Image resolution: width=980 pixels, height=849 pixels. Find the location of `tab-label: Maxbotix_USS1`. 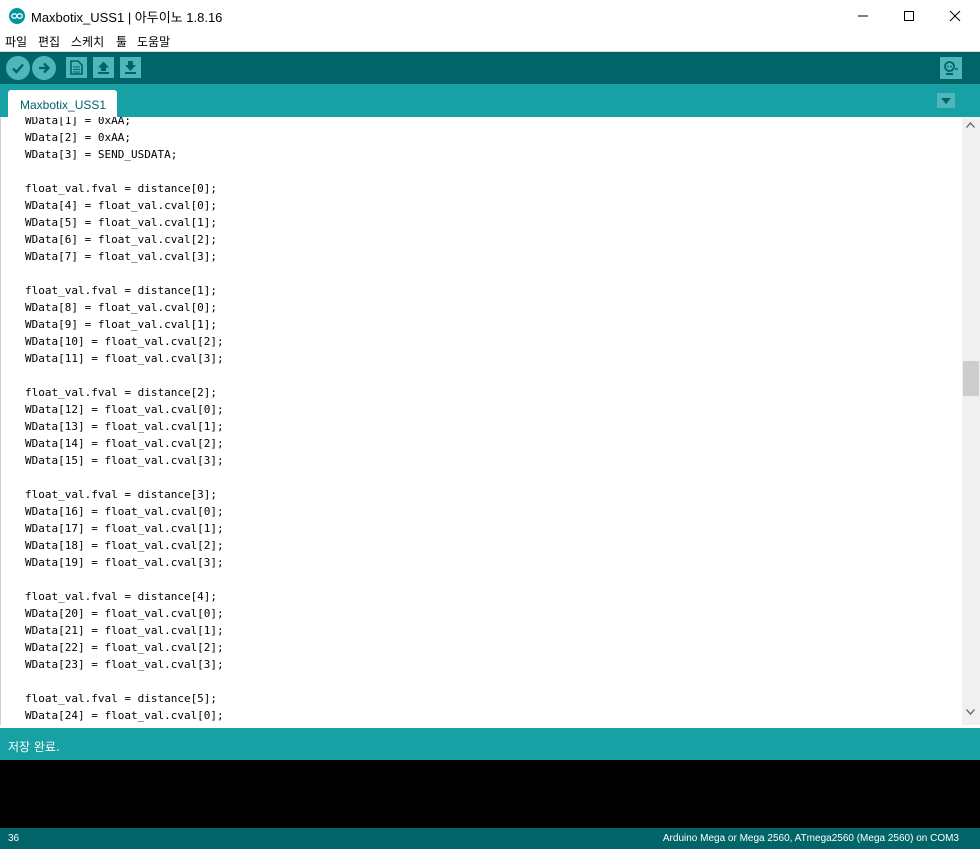

tab-label: Maxbotix_USS1 is located at coordinates (63, 105).